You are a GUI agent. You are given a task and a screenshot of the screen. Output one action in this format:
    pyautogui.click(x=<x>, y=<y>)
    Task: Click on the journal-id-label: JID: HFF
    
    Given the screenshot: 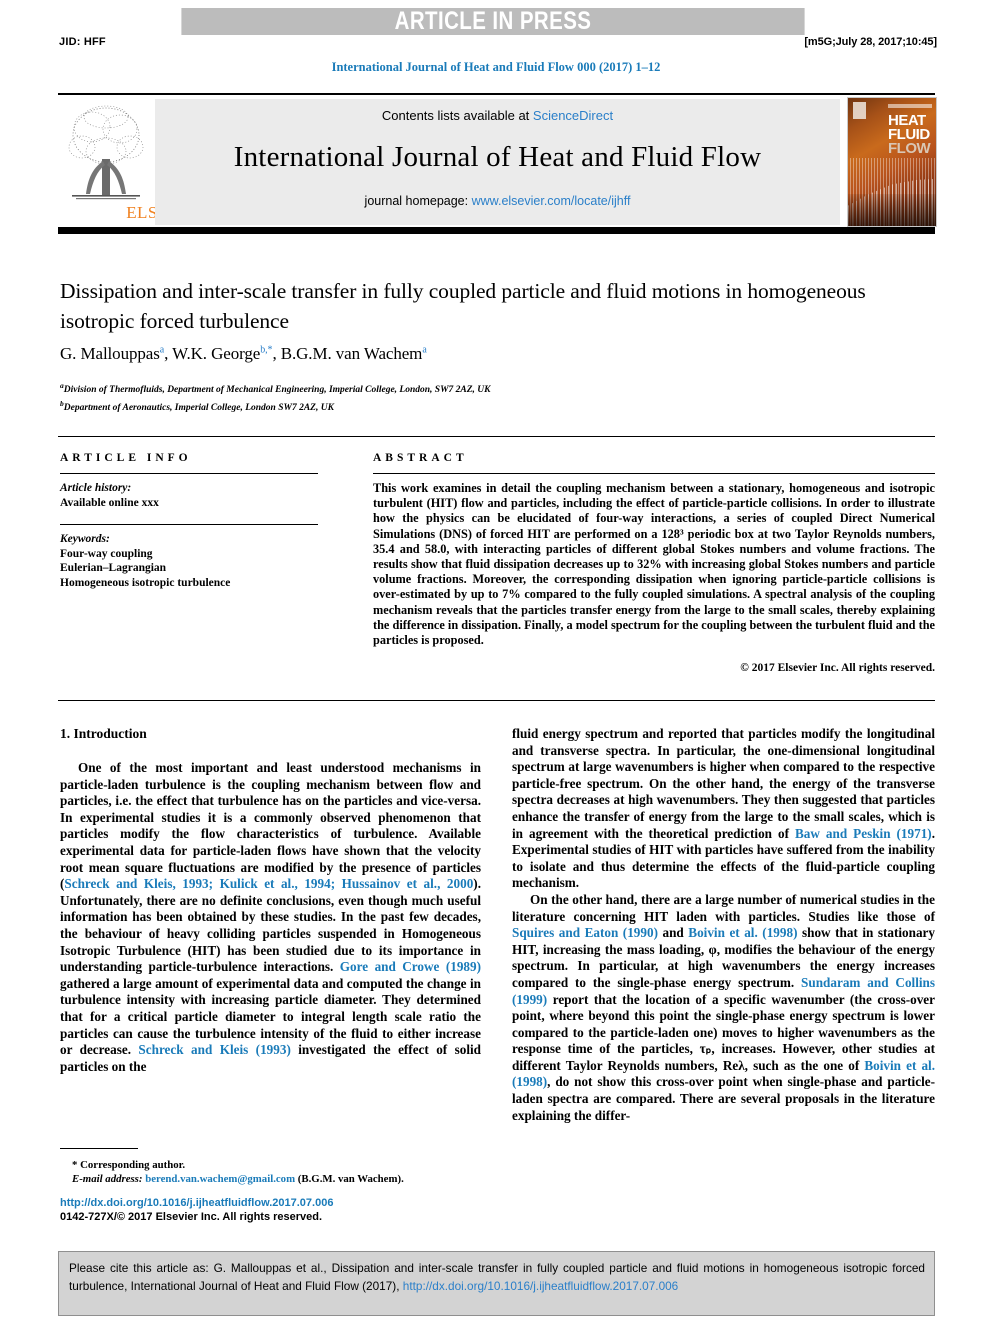 What is the action you would take?
    pyautogui.click(x=82, y=42)
    